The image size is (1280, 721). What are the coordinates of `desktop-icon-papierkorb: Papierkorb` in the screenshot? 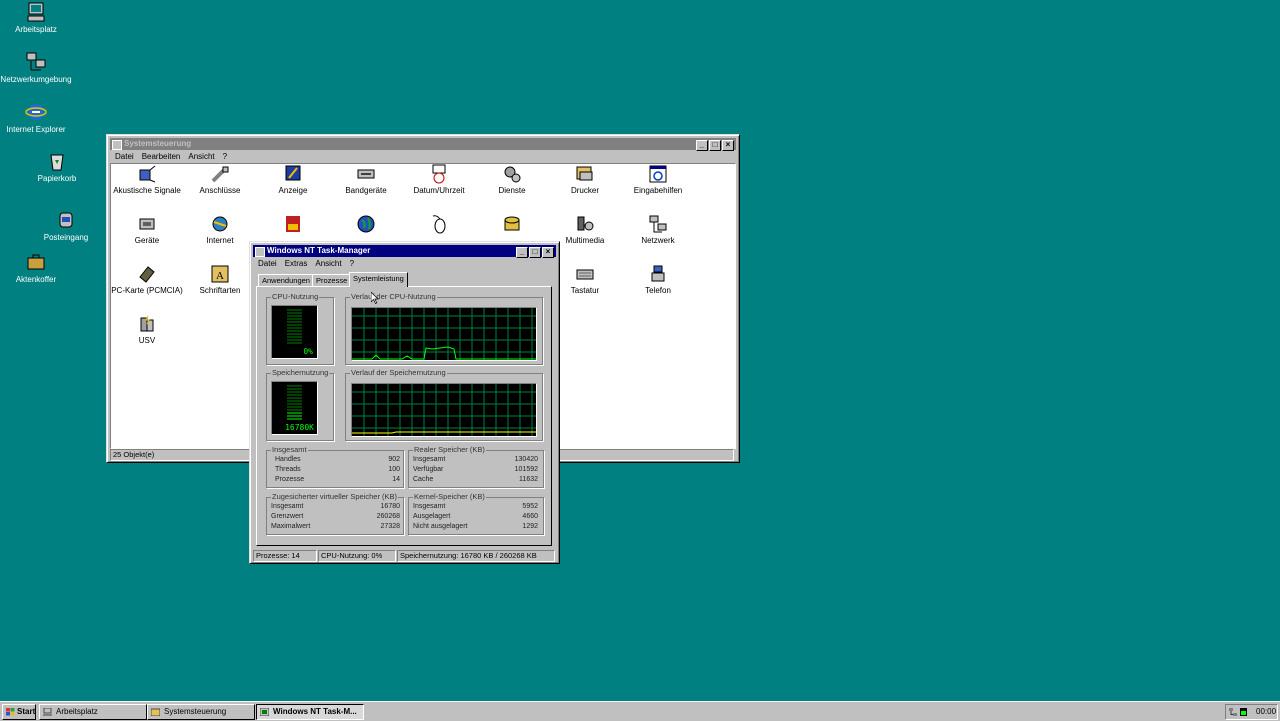 It's located at (57, 166).